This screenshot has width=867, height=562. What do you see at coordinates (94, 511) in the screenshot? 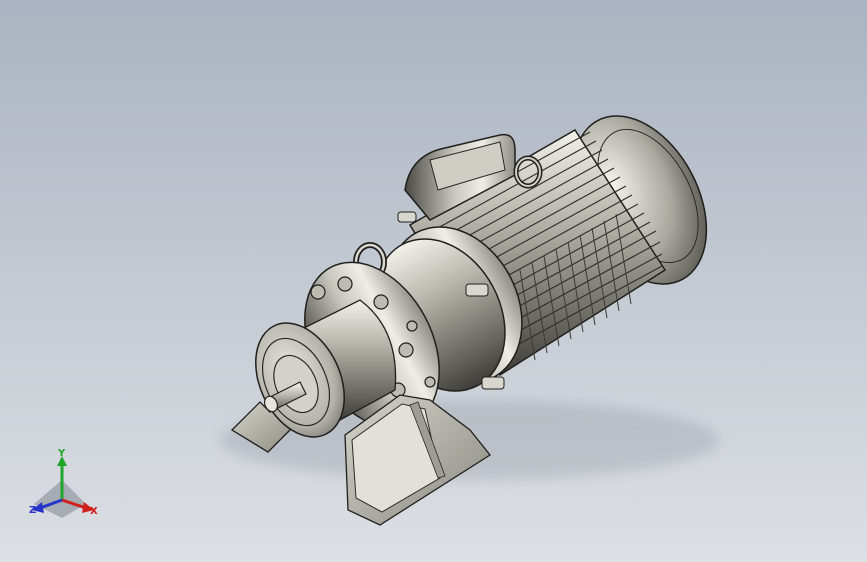
I see `triad-x-label: X` at bounding box center [94, 511].